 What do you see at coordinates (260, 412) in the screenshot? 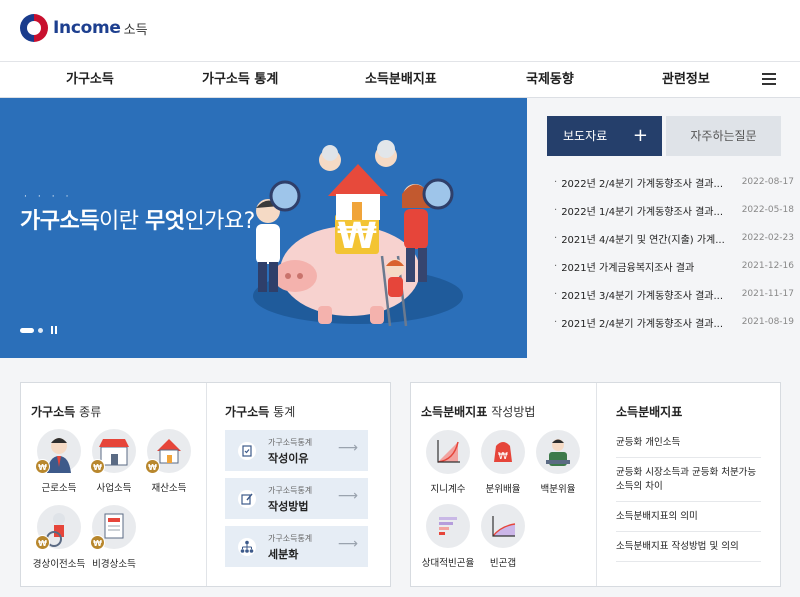
I see `income-stats-title: 가구소득 통계` at bounding box center [260, 412].